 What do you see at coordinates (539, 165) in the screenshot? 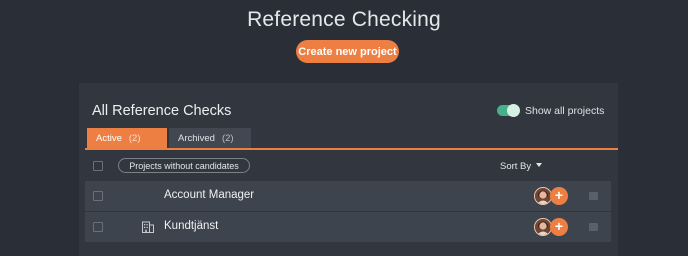
I see `caret-down-icon` at bounding box center [539, 165].